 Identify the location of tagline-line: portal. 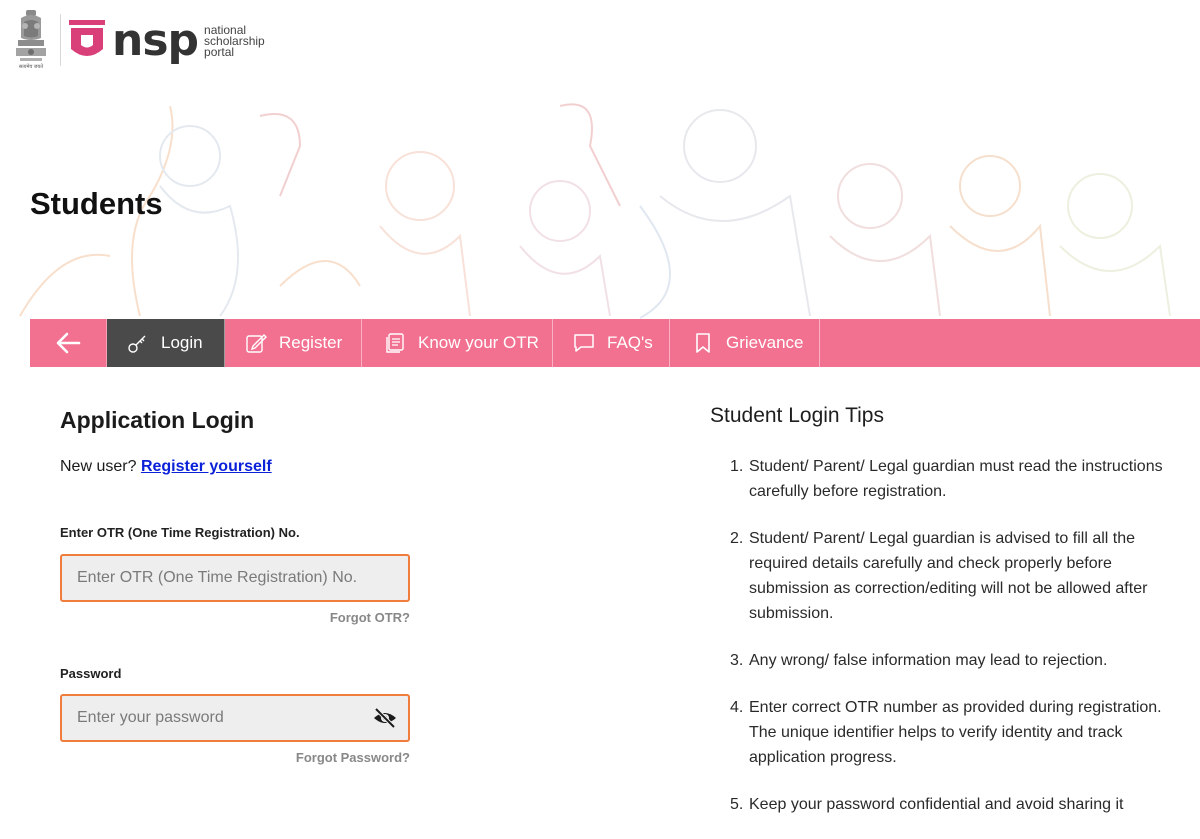
(219, 51).